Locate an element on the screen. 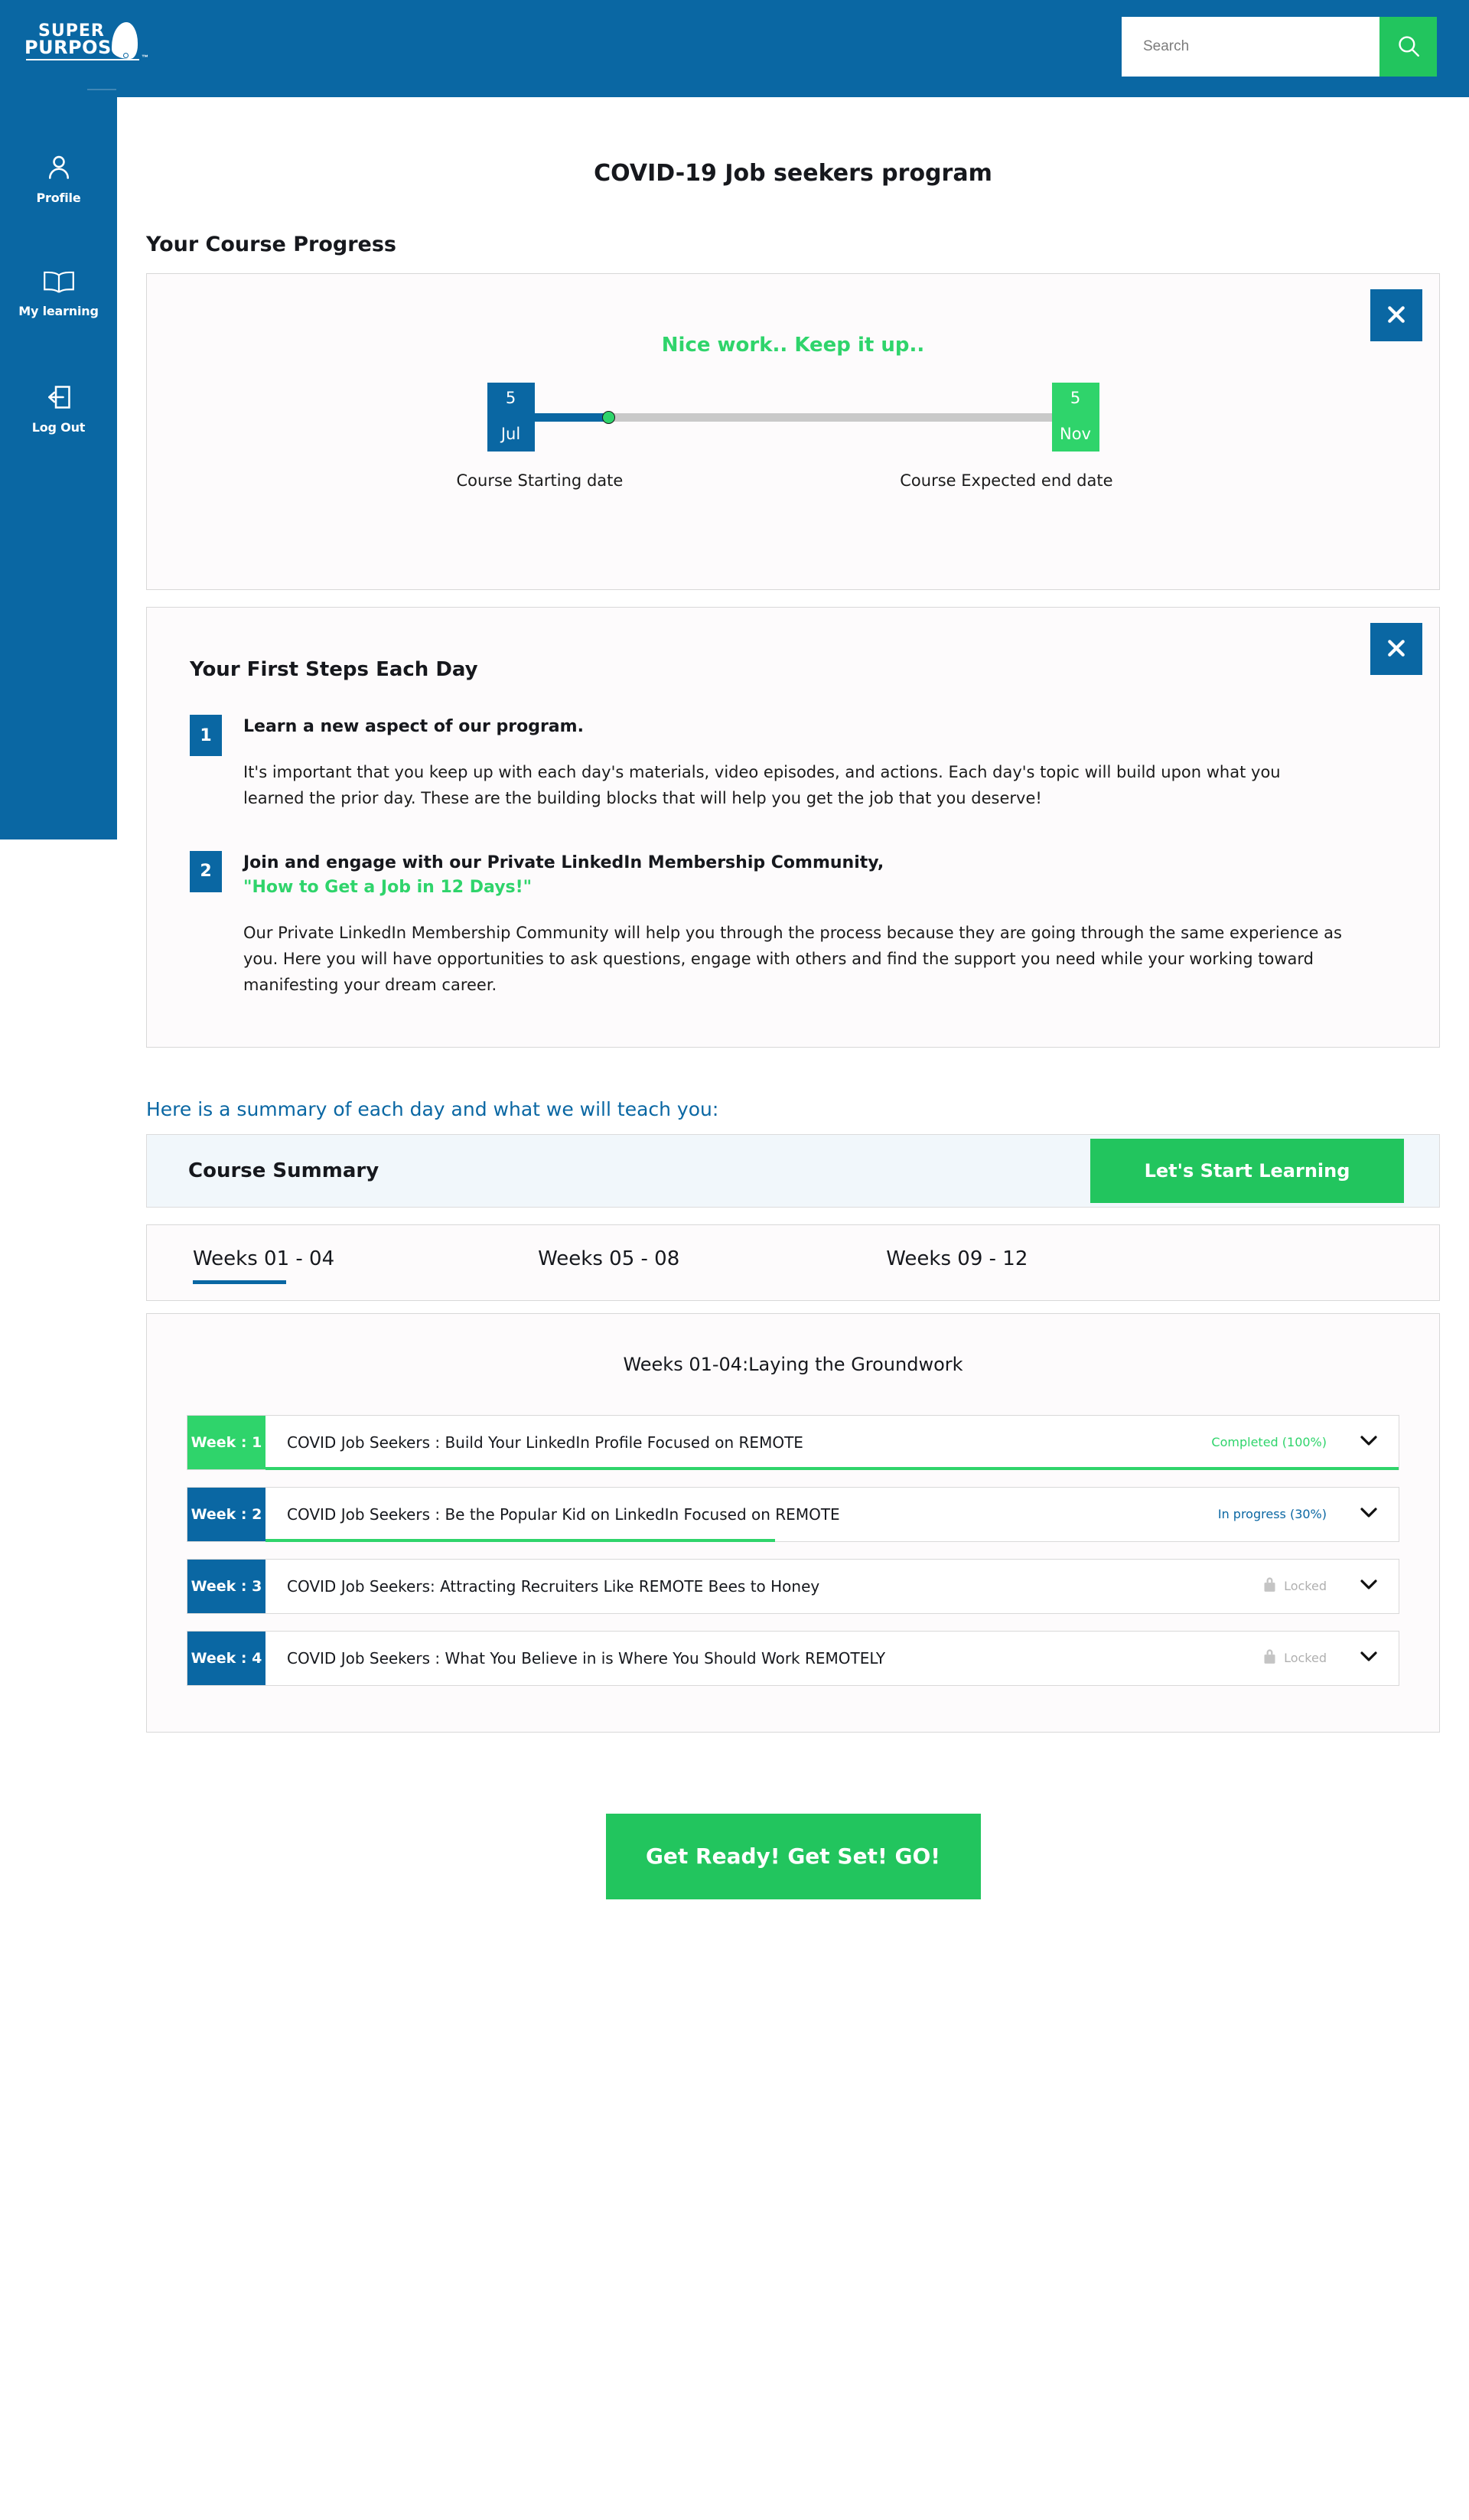 The height and width of the screenshot is (2520, 1469). sidebar-nav: Profile My learning Log Out is located at coordinates (59, 294).